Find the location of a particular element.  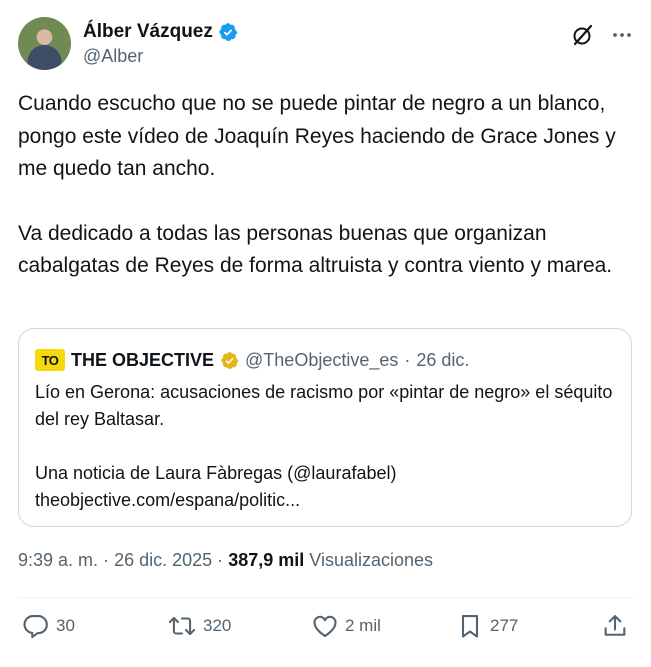

tweet-date: 26 dic. 2025 is located at coordinates (163, 560).